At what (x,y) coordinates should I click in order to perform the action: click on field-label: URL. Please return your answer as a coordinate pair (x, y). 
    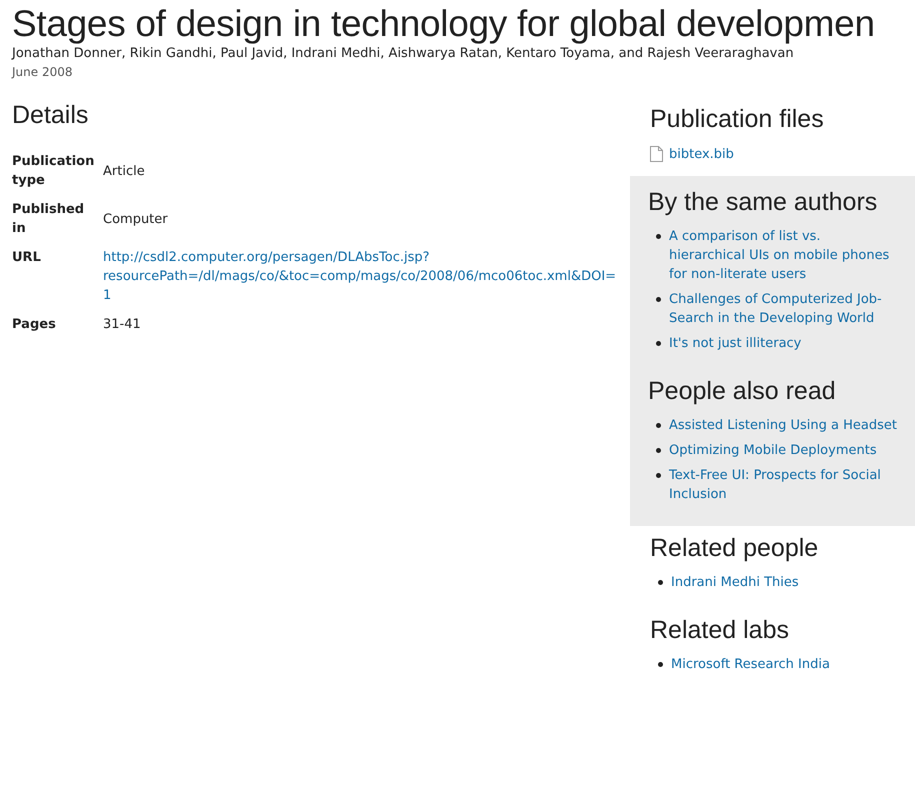
    Looking at the image, I should click on (27, 258).